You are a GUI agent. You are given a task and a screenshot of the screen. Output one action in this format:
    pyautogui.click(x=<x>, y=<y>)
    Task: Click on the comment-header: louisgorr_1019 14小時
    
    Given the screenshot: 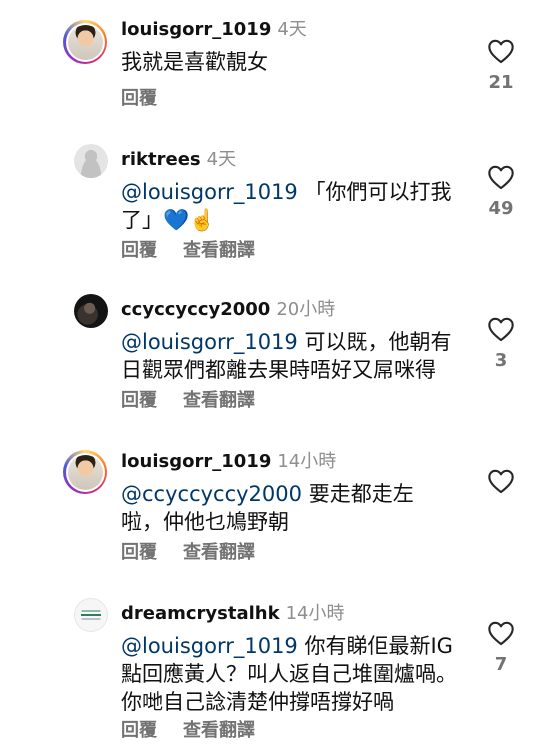 What is the action you would take?
    pyautogui.click(x=228, y=462)
    